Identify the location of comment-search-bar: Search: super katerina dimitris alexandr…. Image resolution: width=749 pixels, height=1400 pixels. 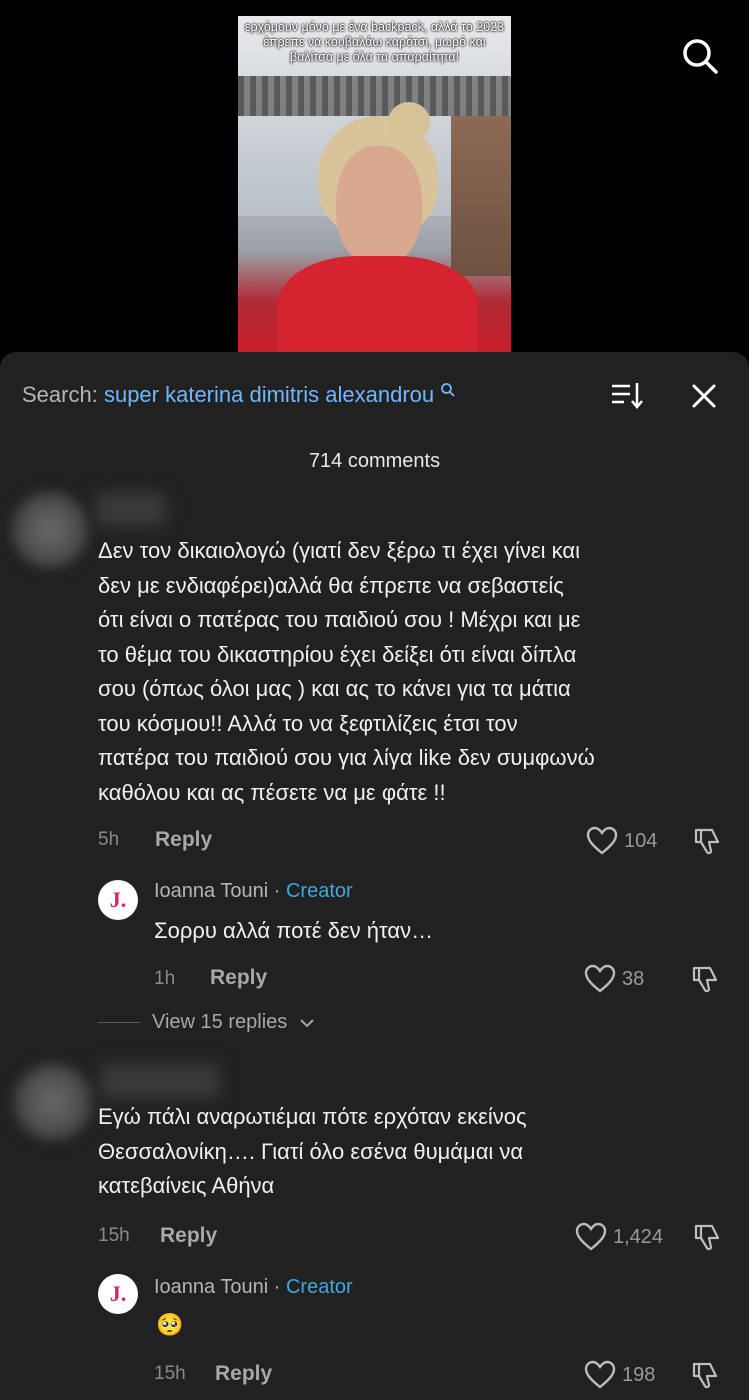
(239, 395).